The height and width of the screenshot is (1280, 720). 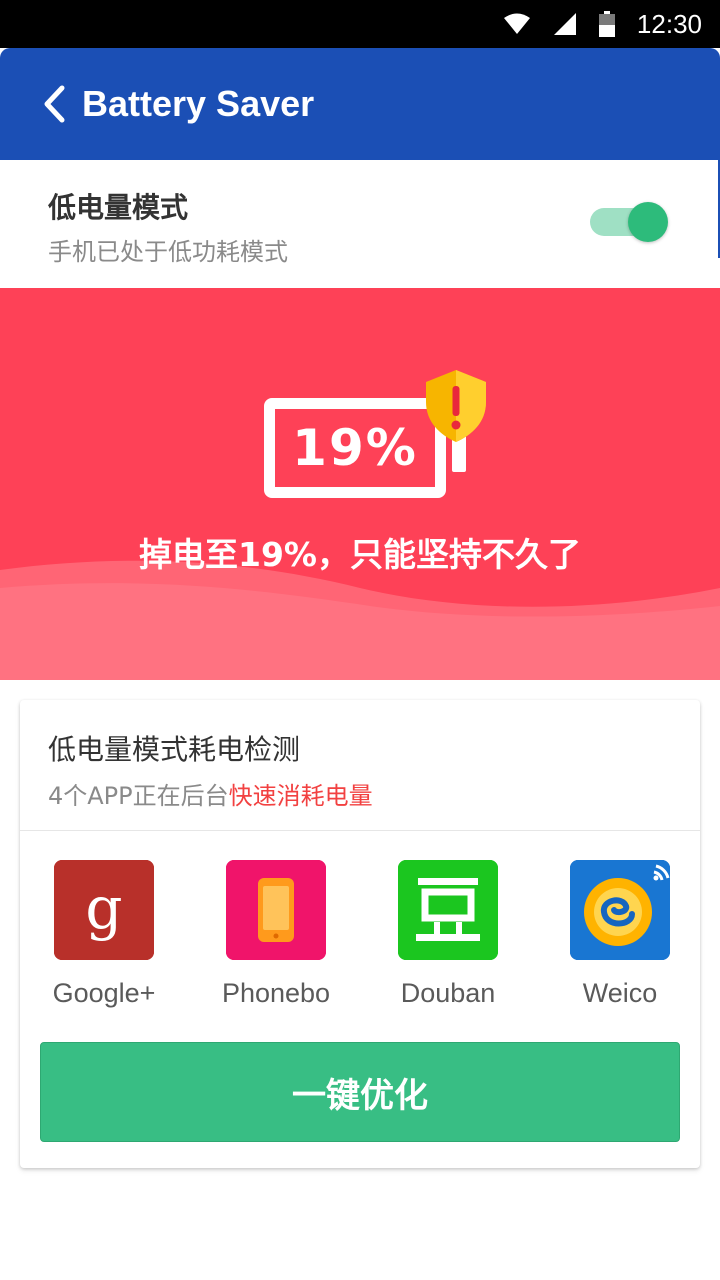 What do you see at coordinates (104, 993) in the screenshot?
I see `app-label: Google+` at bounding box center [104, 993].